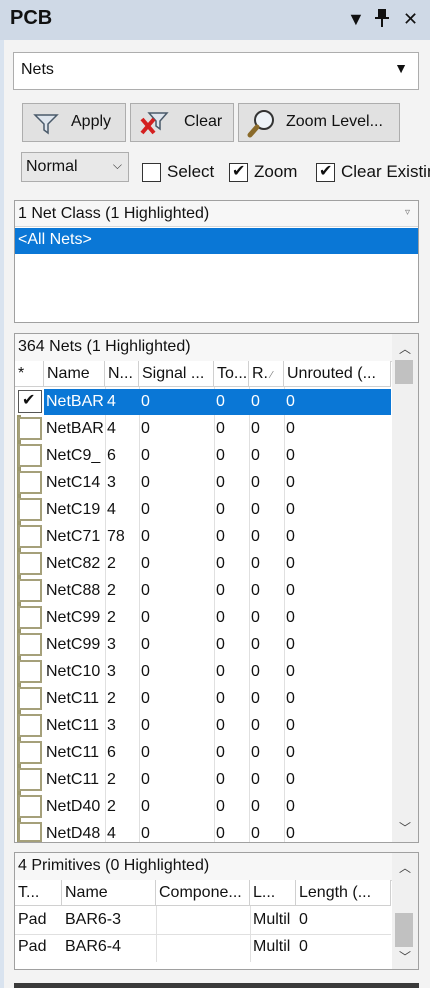  What do you see at coordinates (266, 374) in the screenshot?
I see `col-header-routed: R. ⁄` at bounding box center [266, 374].